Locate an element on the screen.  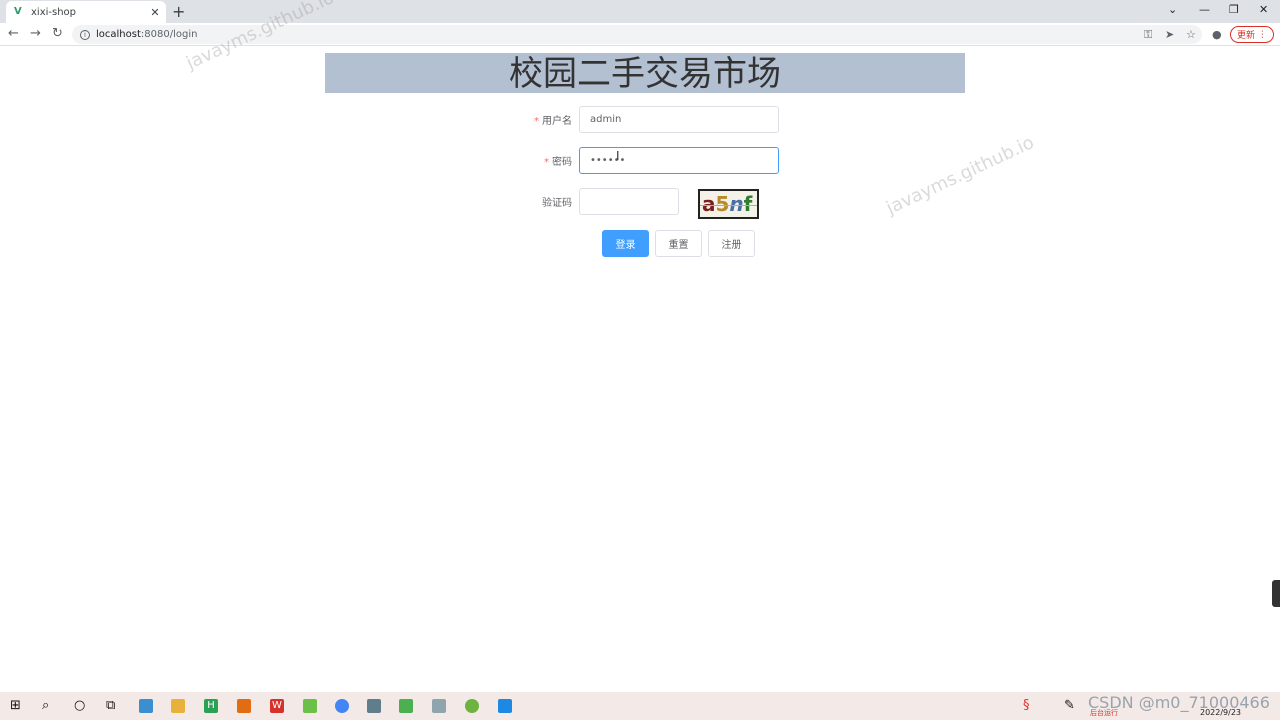
key-icon: ⚿ is located at coordinates (1148, 35).